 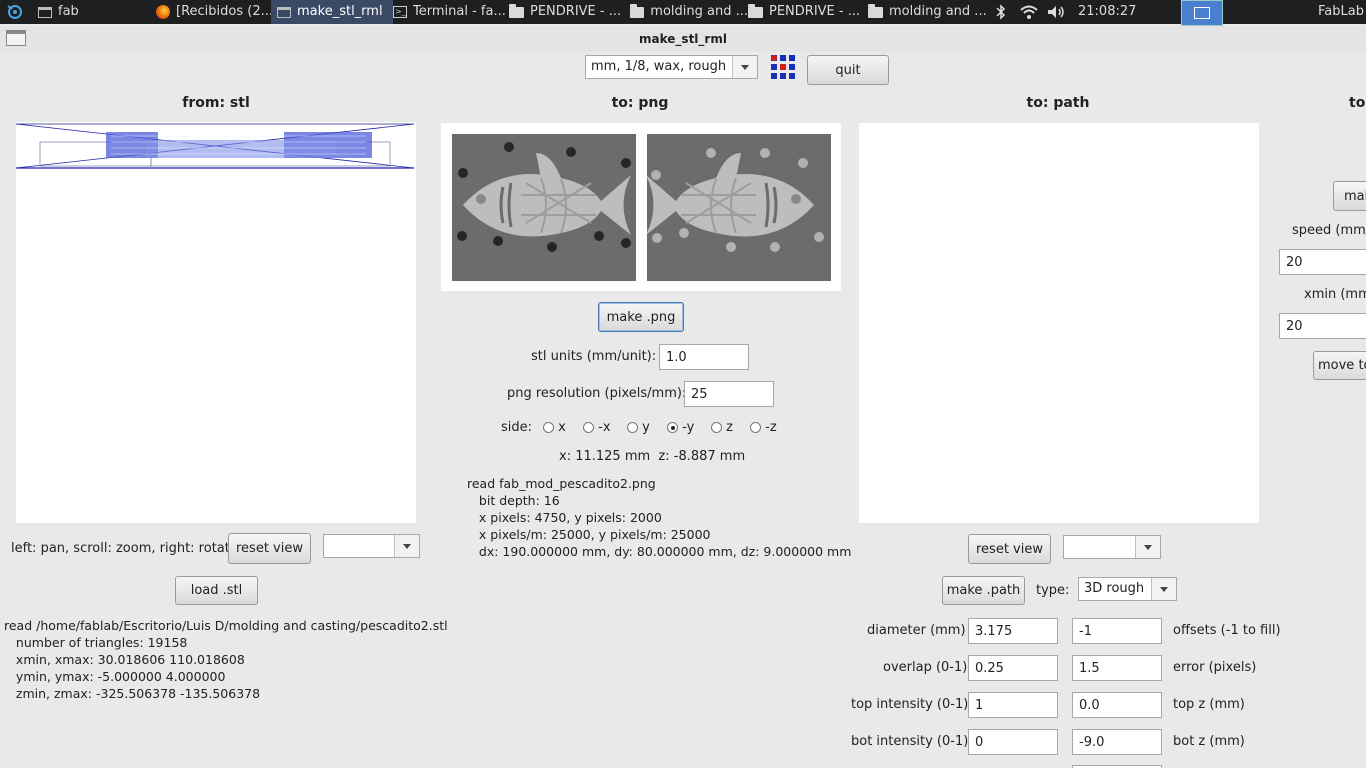 What do you see at coordinates (1013, 742) in the screenshot?
I see `bot-intensity-input: 0` at bounding box center [1013, 742].